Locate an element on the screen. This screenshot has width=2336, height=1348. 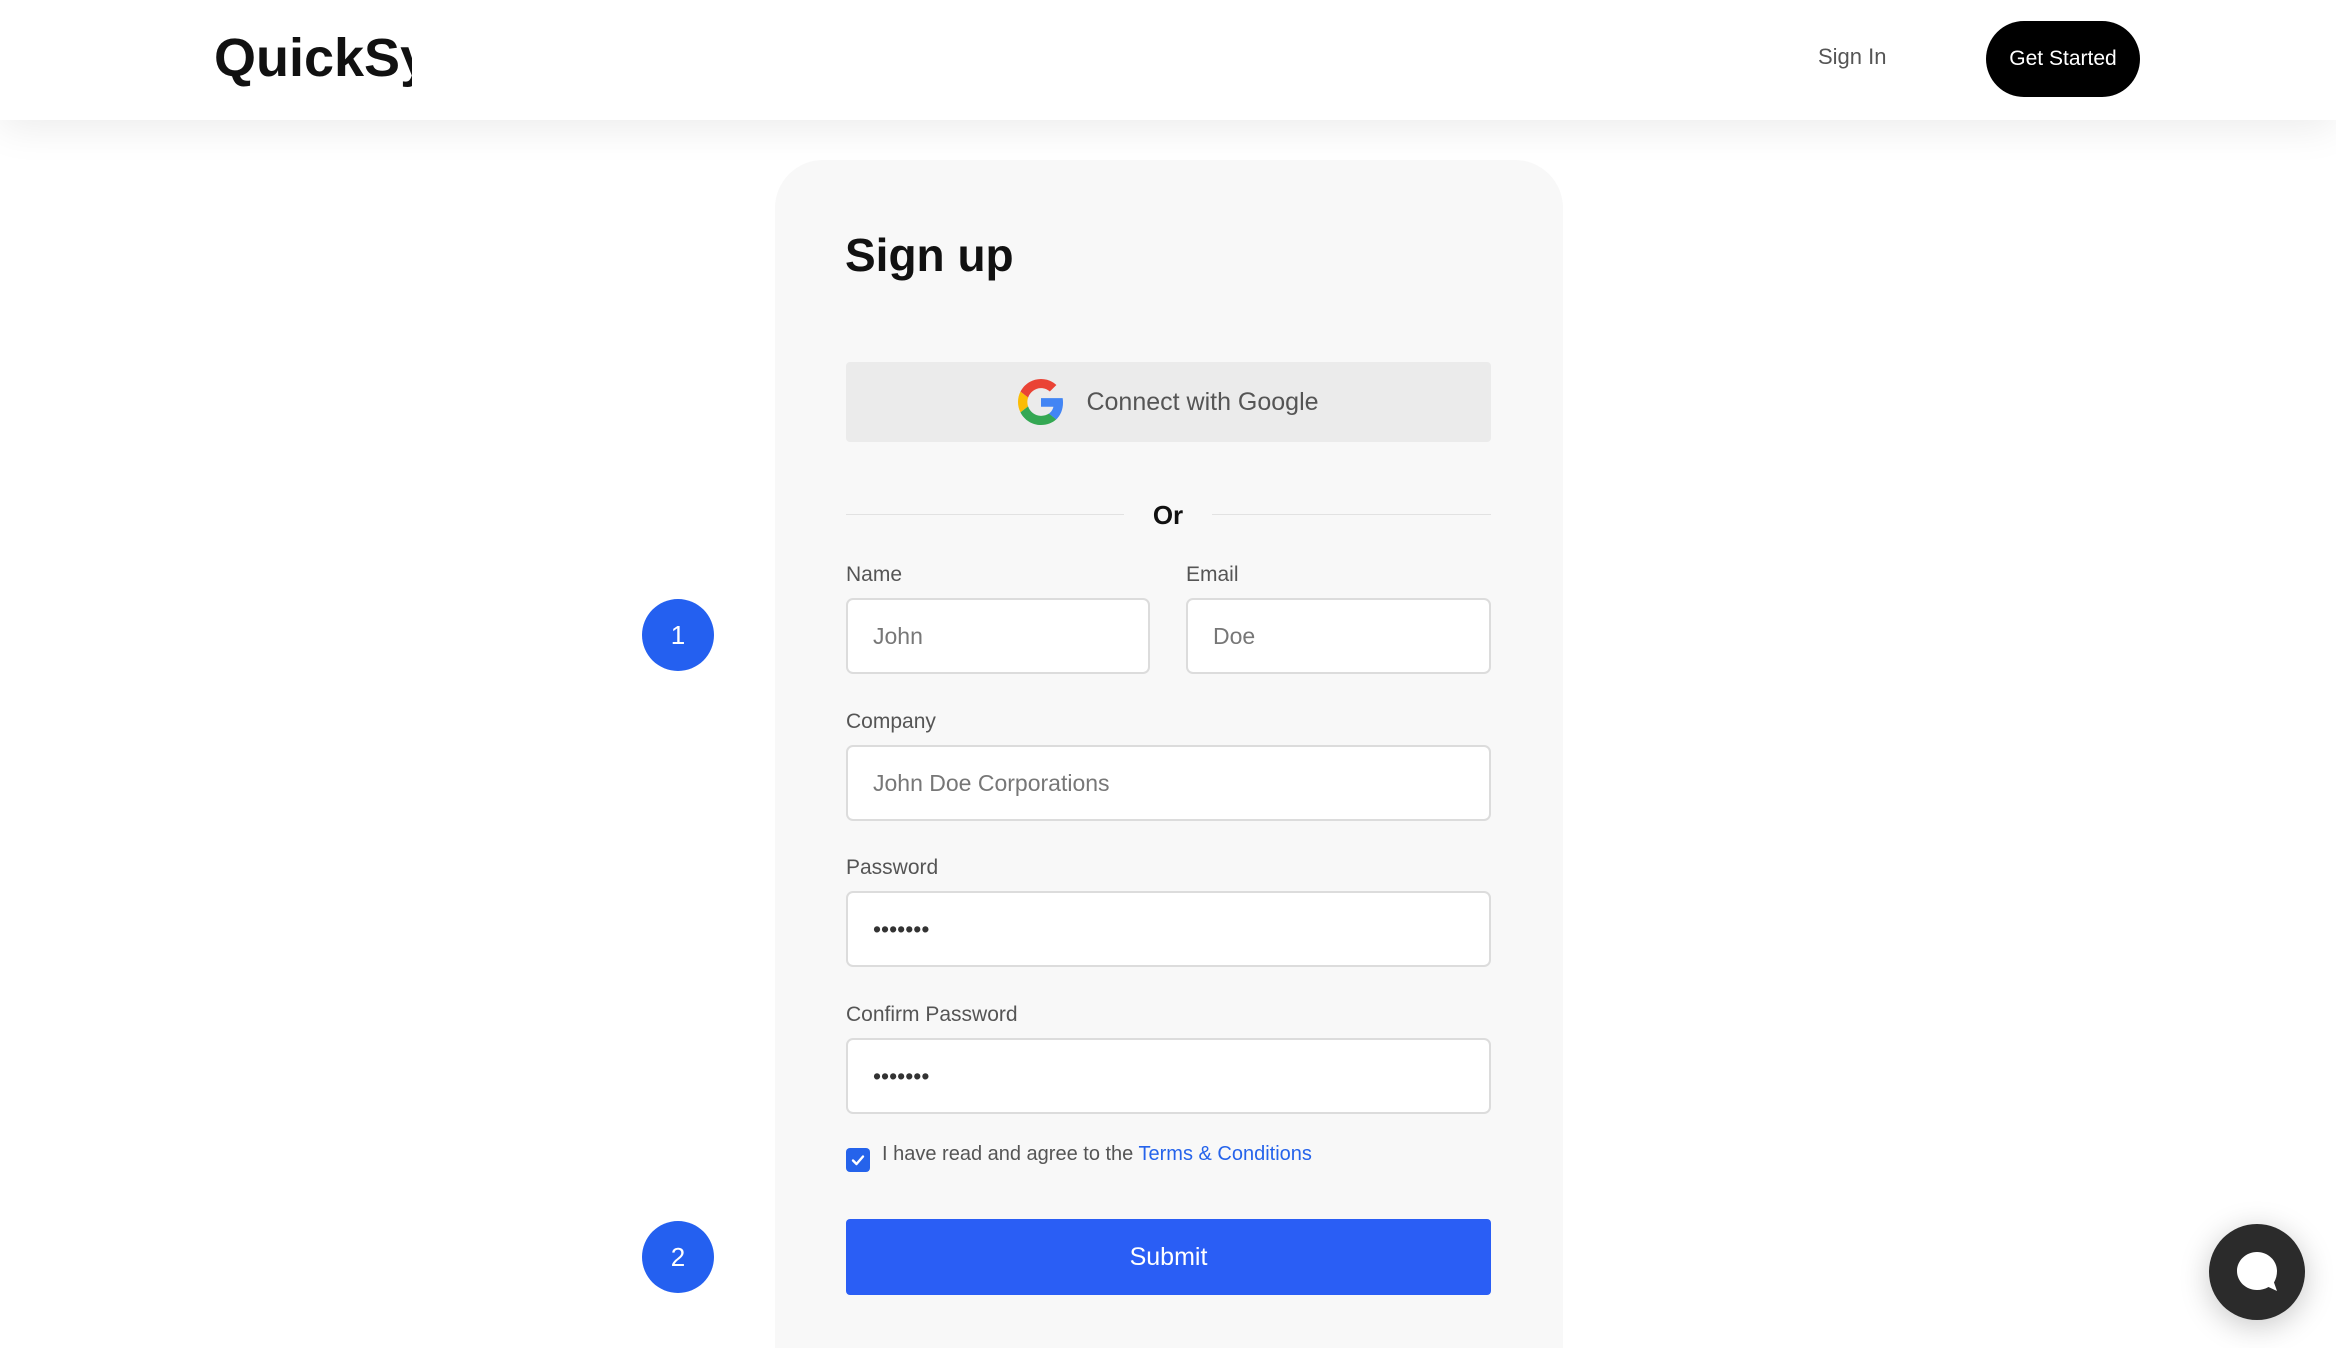
submit-button: Submit is located at coordinates (1168, 1257).